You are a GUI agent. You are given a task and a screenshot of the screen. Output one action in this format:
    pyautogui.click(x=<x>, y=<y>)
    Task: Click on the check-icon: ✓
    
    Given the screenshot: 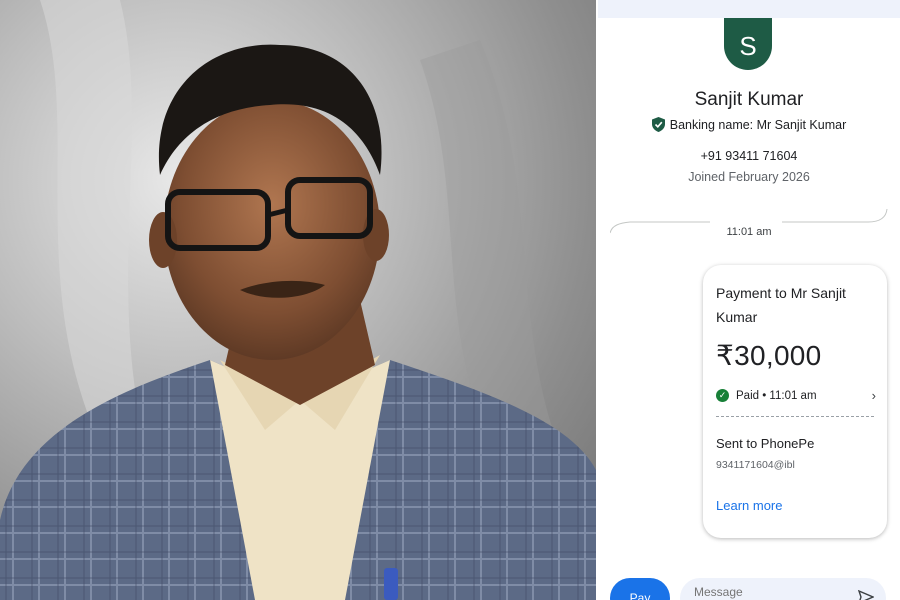 What is the action you would take?
    pyautogui.click(x=722, y=395)
    